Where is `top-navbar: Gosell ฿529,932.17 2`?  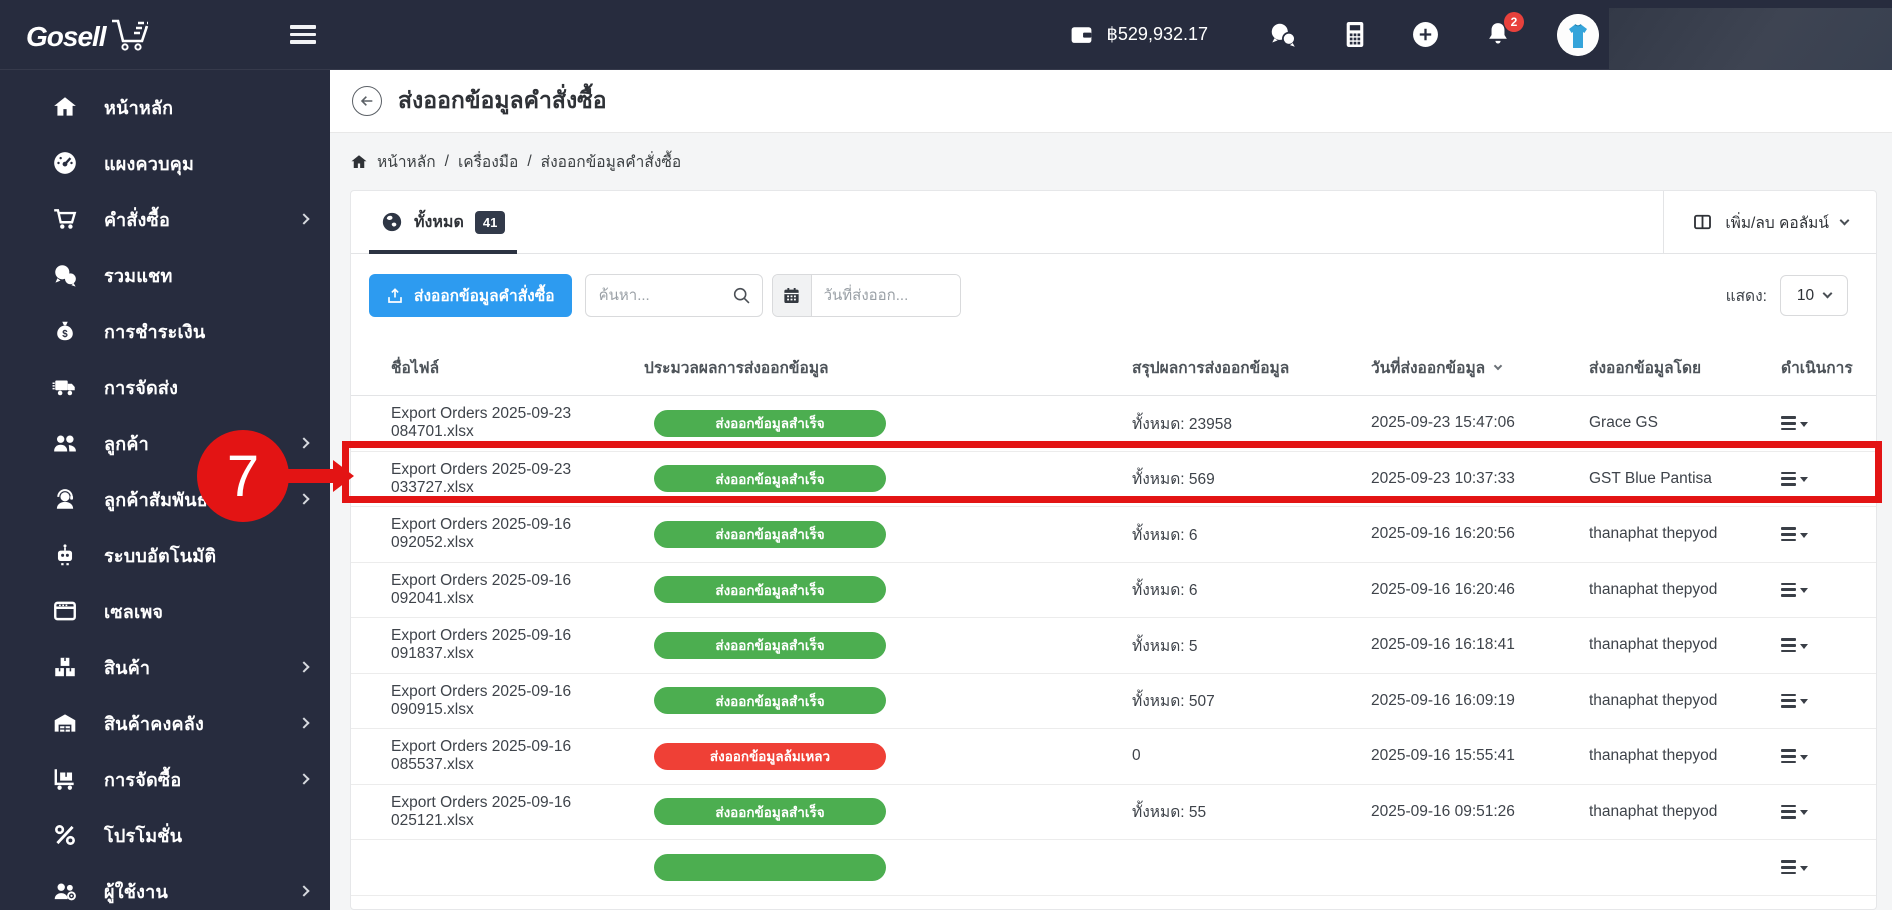
top-navbar: Gosell ฿529,932.17 2 is located at coordinates (946, 35).